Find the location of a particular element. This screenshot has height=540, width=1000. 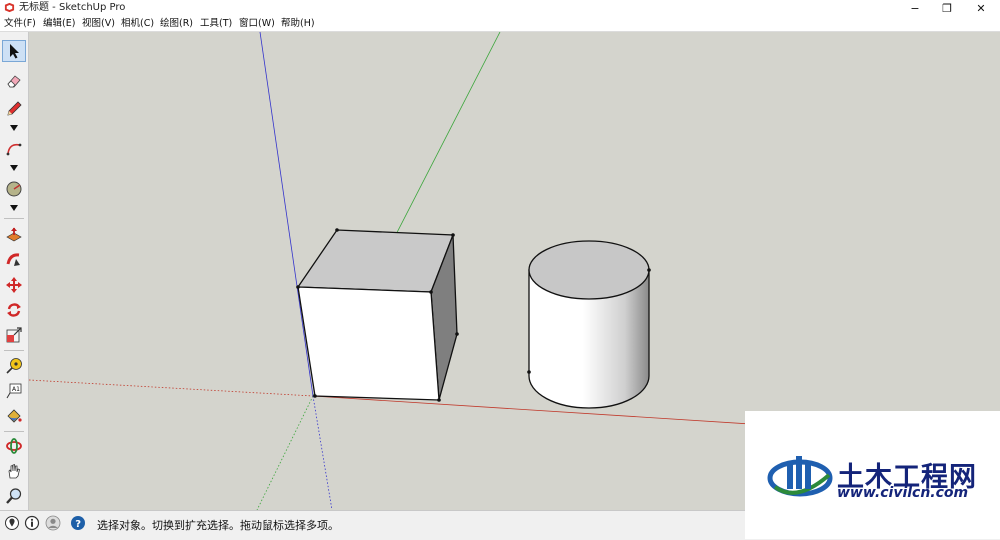

svg-text: A1 is located at coordinates (16, 389).